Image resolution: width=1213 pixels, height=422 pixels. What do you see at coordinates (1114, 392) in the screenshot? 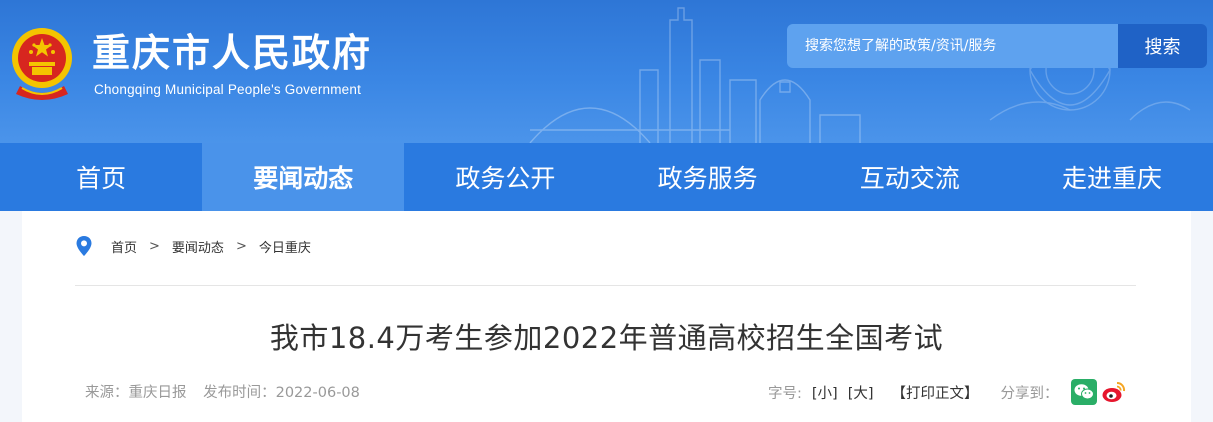
I see `weibo-icon` at bounding box center [1114, 392].